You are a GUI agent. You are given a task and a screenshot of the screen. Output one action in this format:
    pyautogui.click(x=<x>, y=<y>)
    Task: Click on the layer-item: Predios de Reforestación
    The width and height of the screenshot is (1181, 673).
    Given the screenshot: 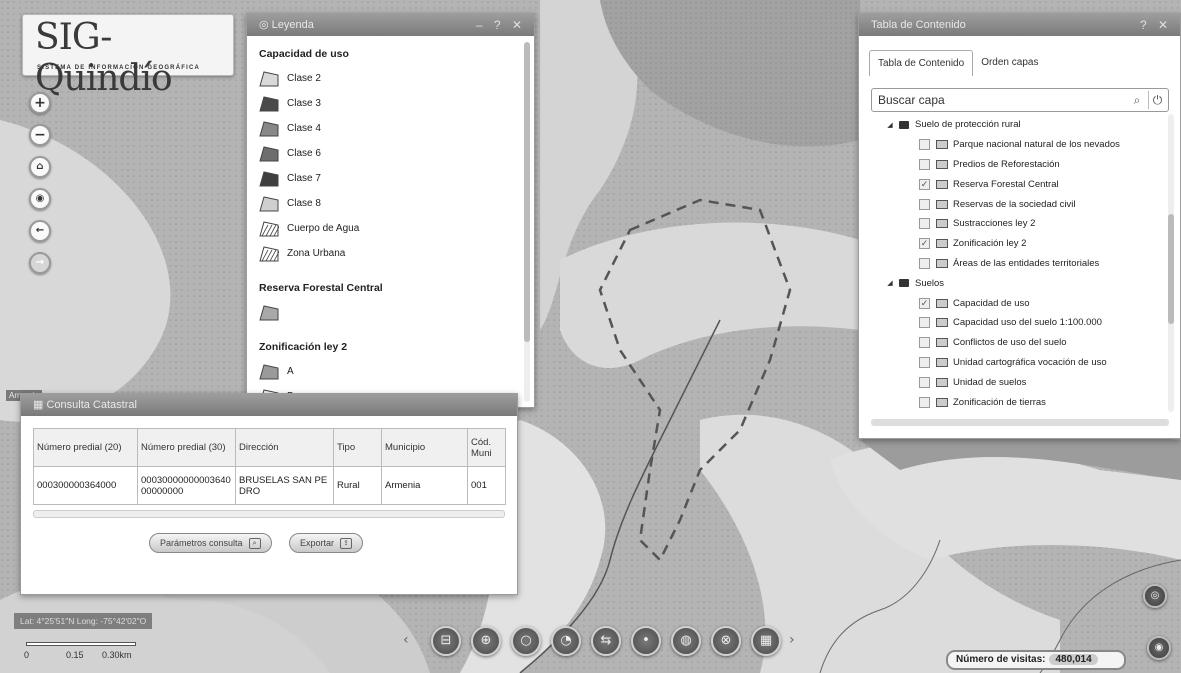 What is the action you would take?
    pyautogui.click(x=1021, y=165)
    